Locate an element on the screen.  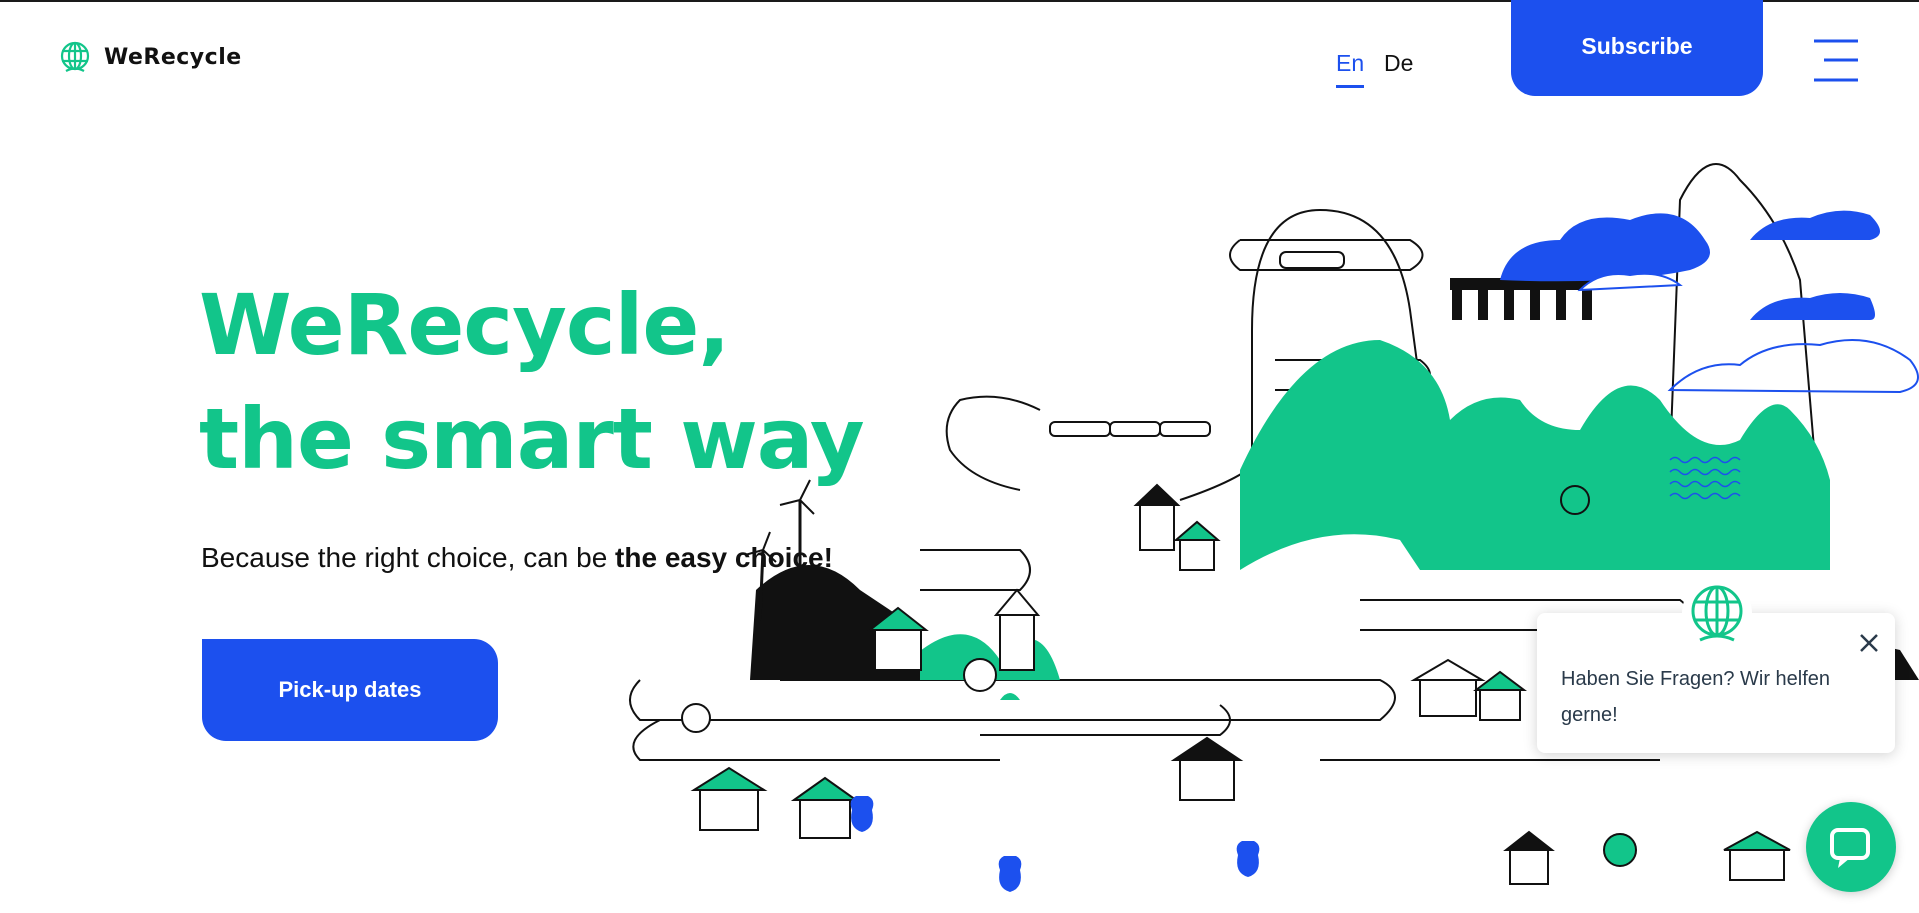
chat-message: Haben Sie Fragen? Wir helfen gerne! is located at coordinates (1696, 697).